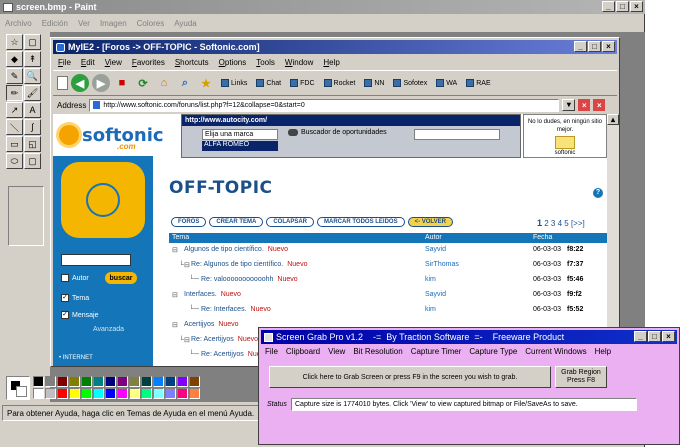 This screenshot has width=680, height=447. What do you see at coordinates (101, 83) in the screenshot?
I see `forward-icon: ▶` at bounding box center [101, 83].